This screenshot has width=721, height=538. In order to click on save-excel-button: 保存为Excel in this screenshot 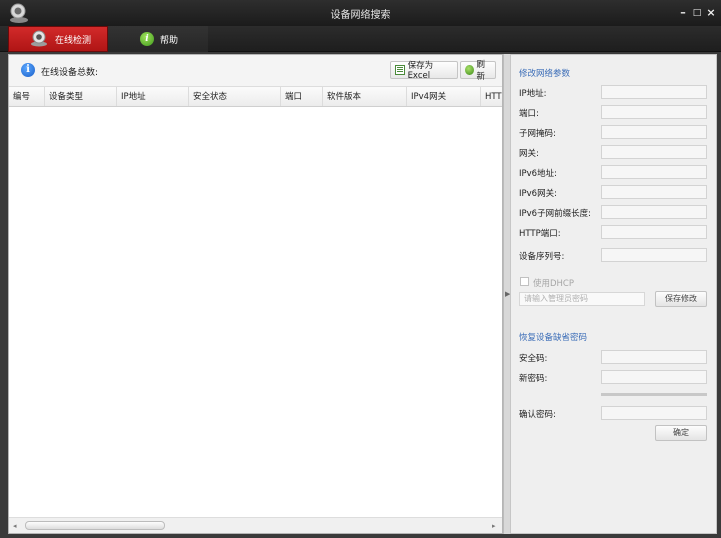, I will do `click(424, 71)`.